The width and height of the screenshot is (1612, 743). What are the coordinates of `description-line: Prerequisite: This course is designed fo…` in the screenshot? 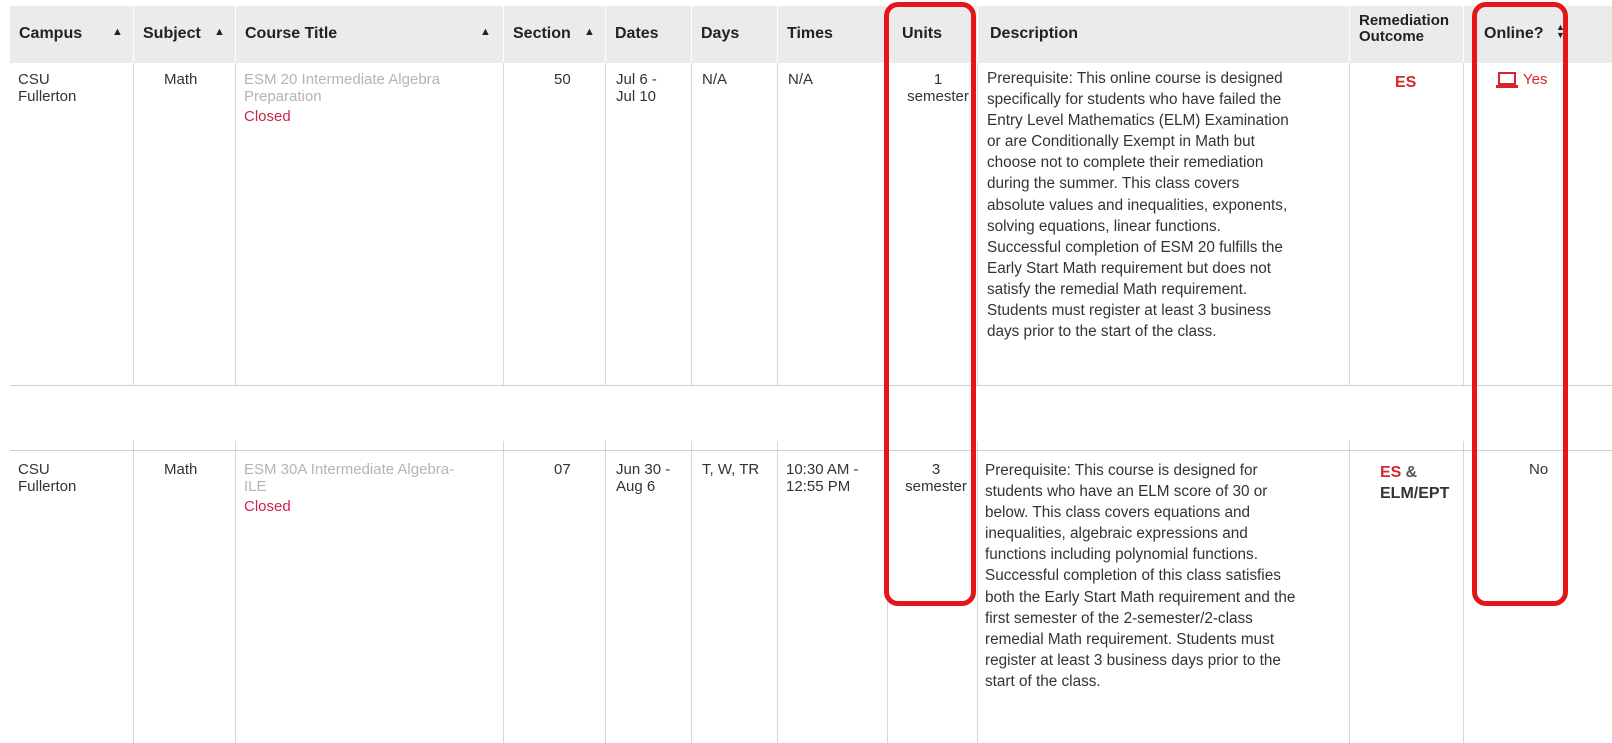 It's located at (1121, 470).